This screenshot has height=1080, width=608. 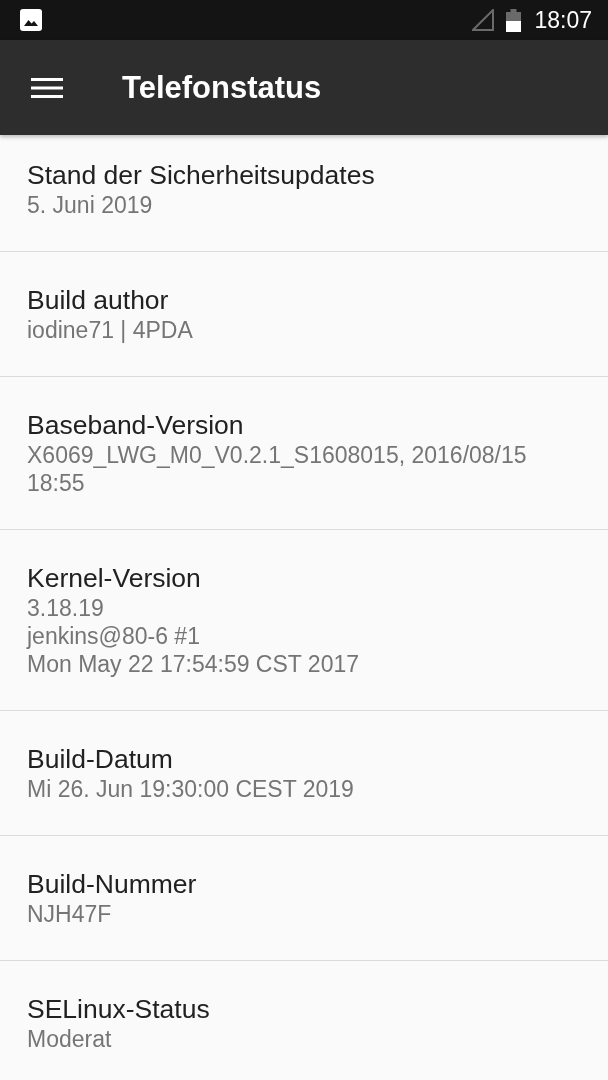 I want to click on setting-value: Moderat, so click(x=70, y=1039).